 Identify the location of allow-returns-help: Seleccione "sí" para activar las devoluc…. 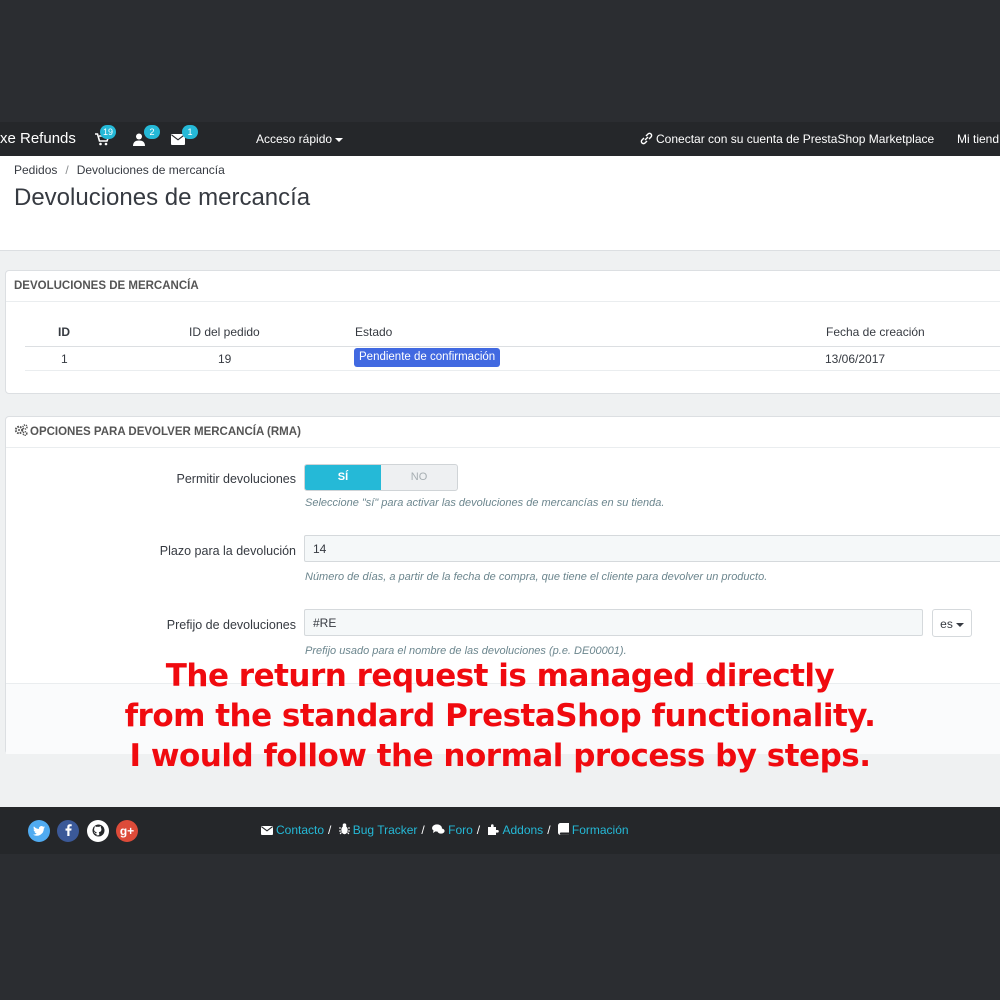
(485, 503).